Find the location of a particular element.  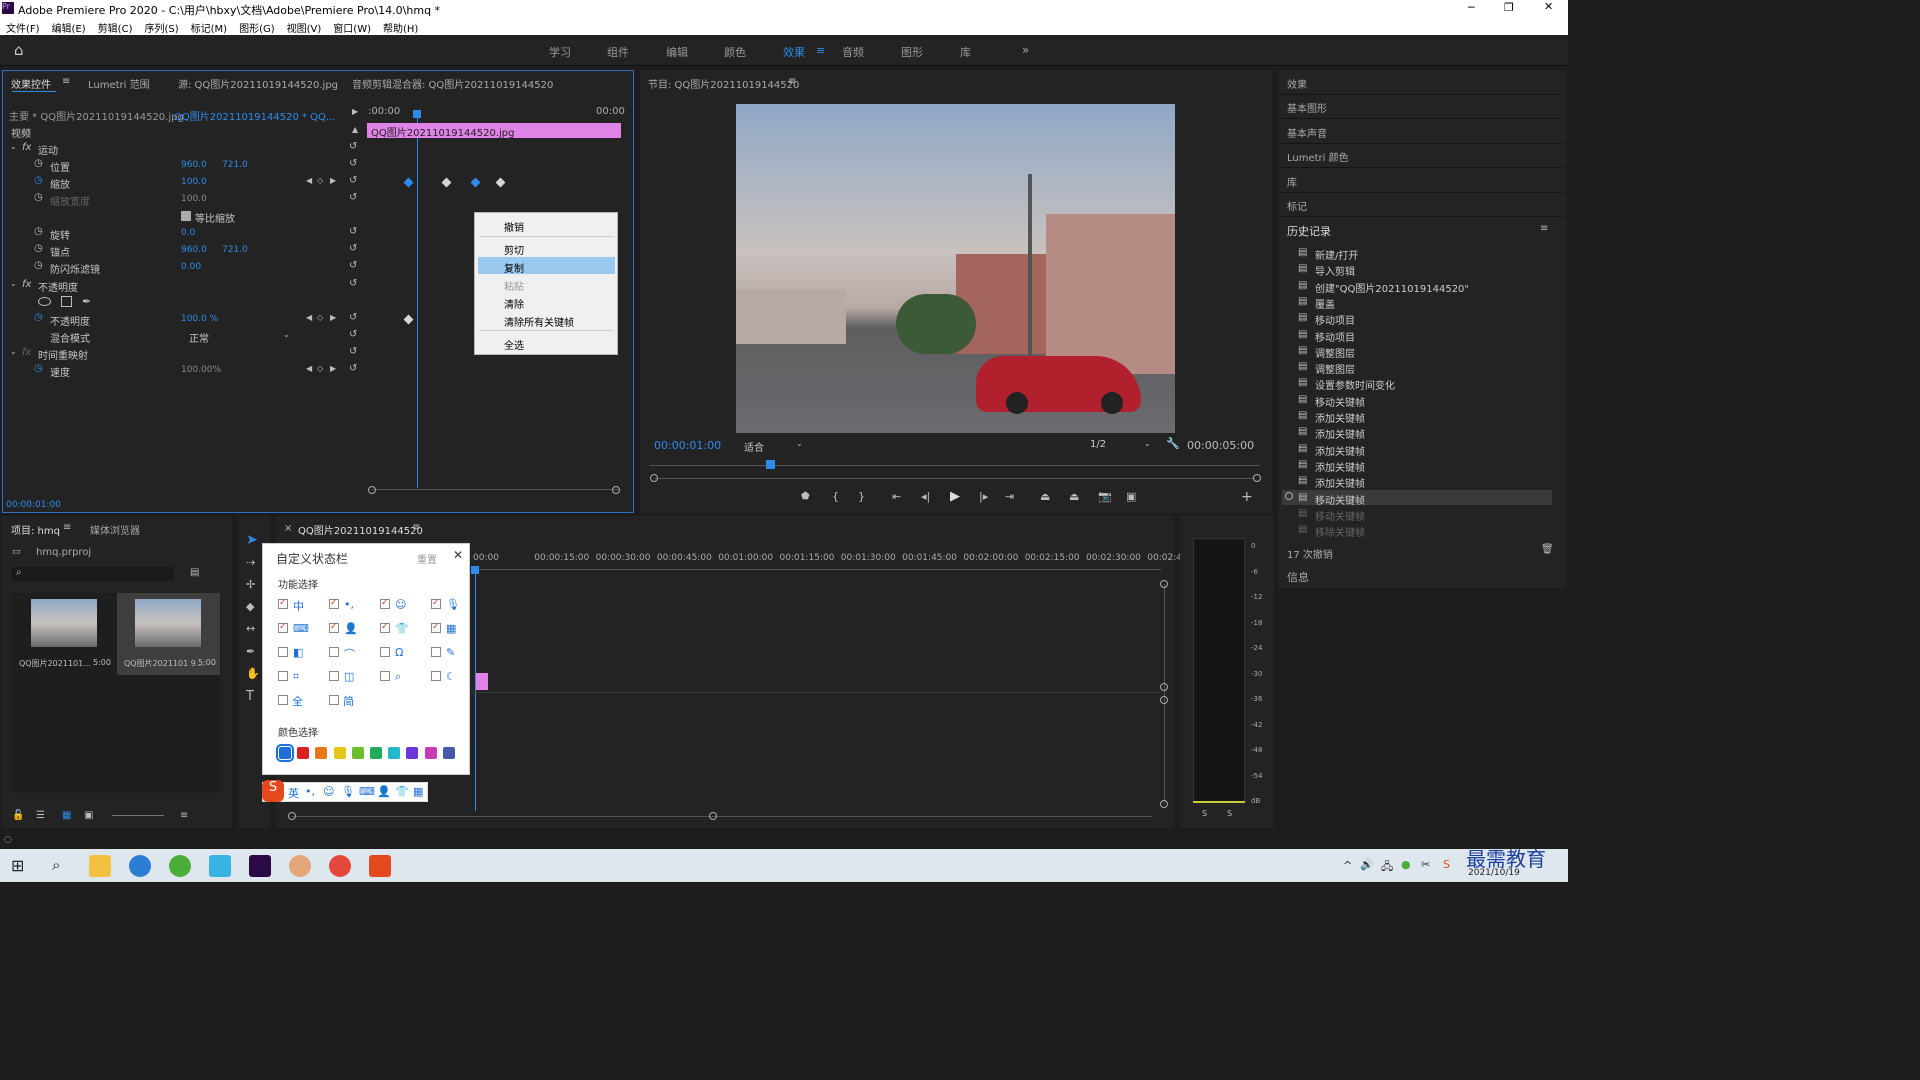

keyboard-icon: ⌨ is located at coordinates (367, 791).